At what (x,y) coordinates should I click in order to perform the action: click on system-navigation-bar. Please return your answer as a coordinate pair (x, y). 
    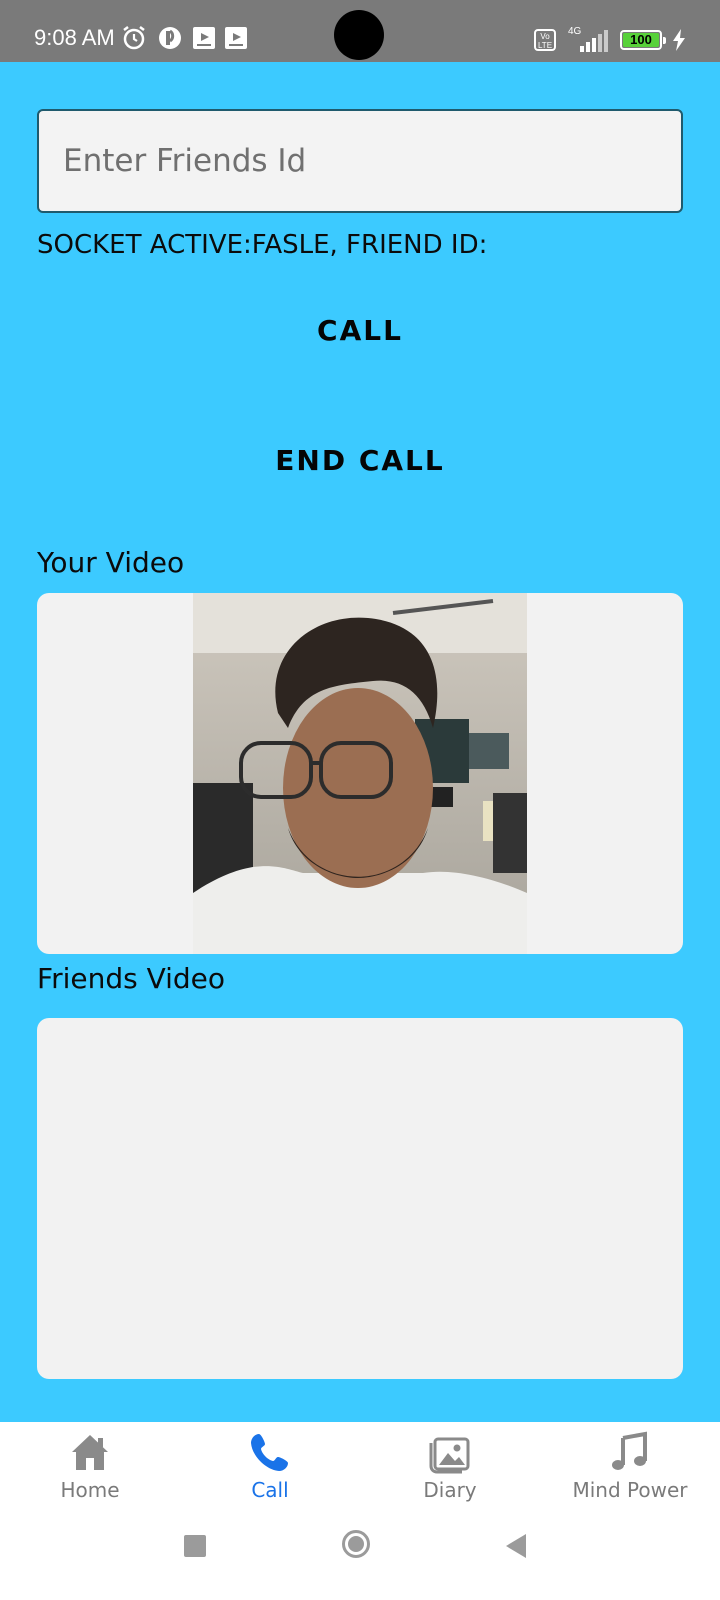
    Looking at the image, I should click on (360, 1556).